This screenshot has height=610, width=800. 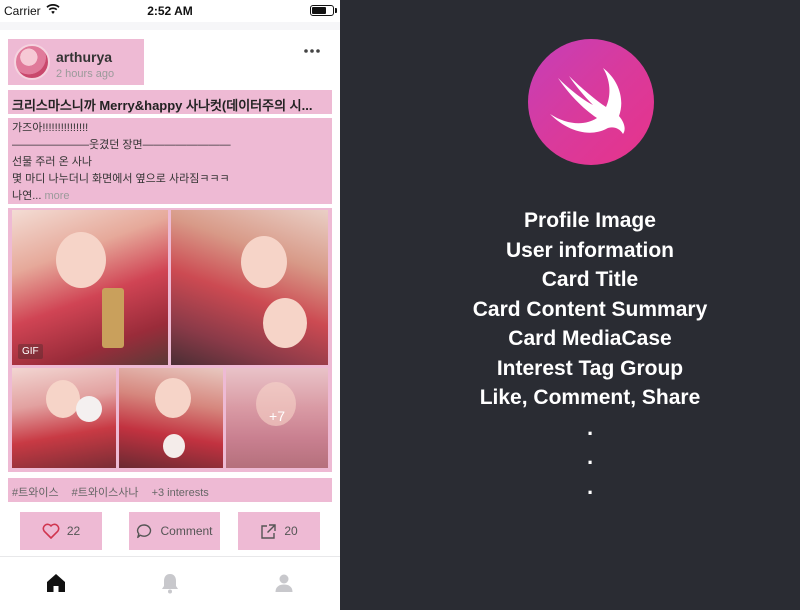 What do you see at coordinates (85, 74) in the screenshot?
I see `post-timestamp: 2 hours ago` at bounding box center [85, 74].